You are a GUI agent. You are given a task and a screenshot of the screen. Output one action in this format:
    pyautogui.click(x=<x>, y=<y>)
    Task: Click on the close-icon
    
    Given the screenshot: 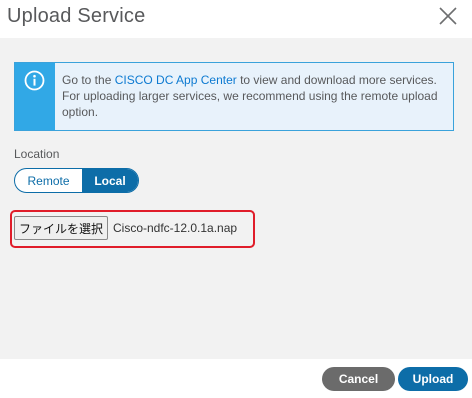 What is the action you would take?
    pyautogui.click(x=448, y=16)
    